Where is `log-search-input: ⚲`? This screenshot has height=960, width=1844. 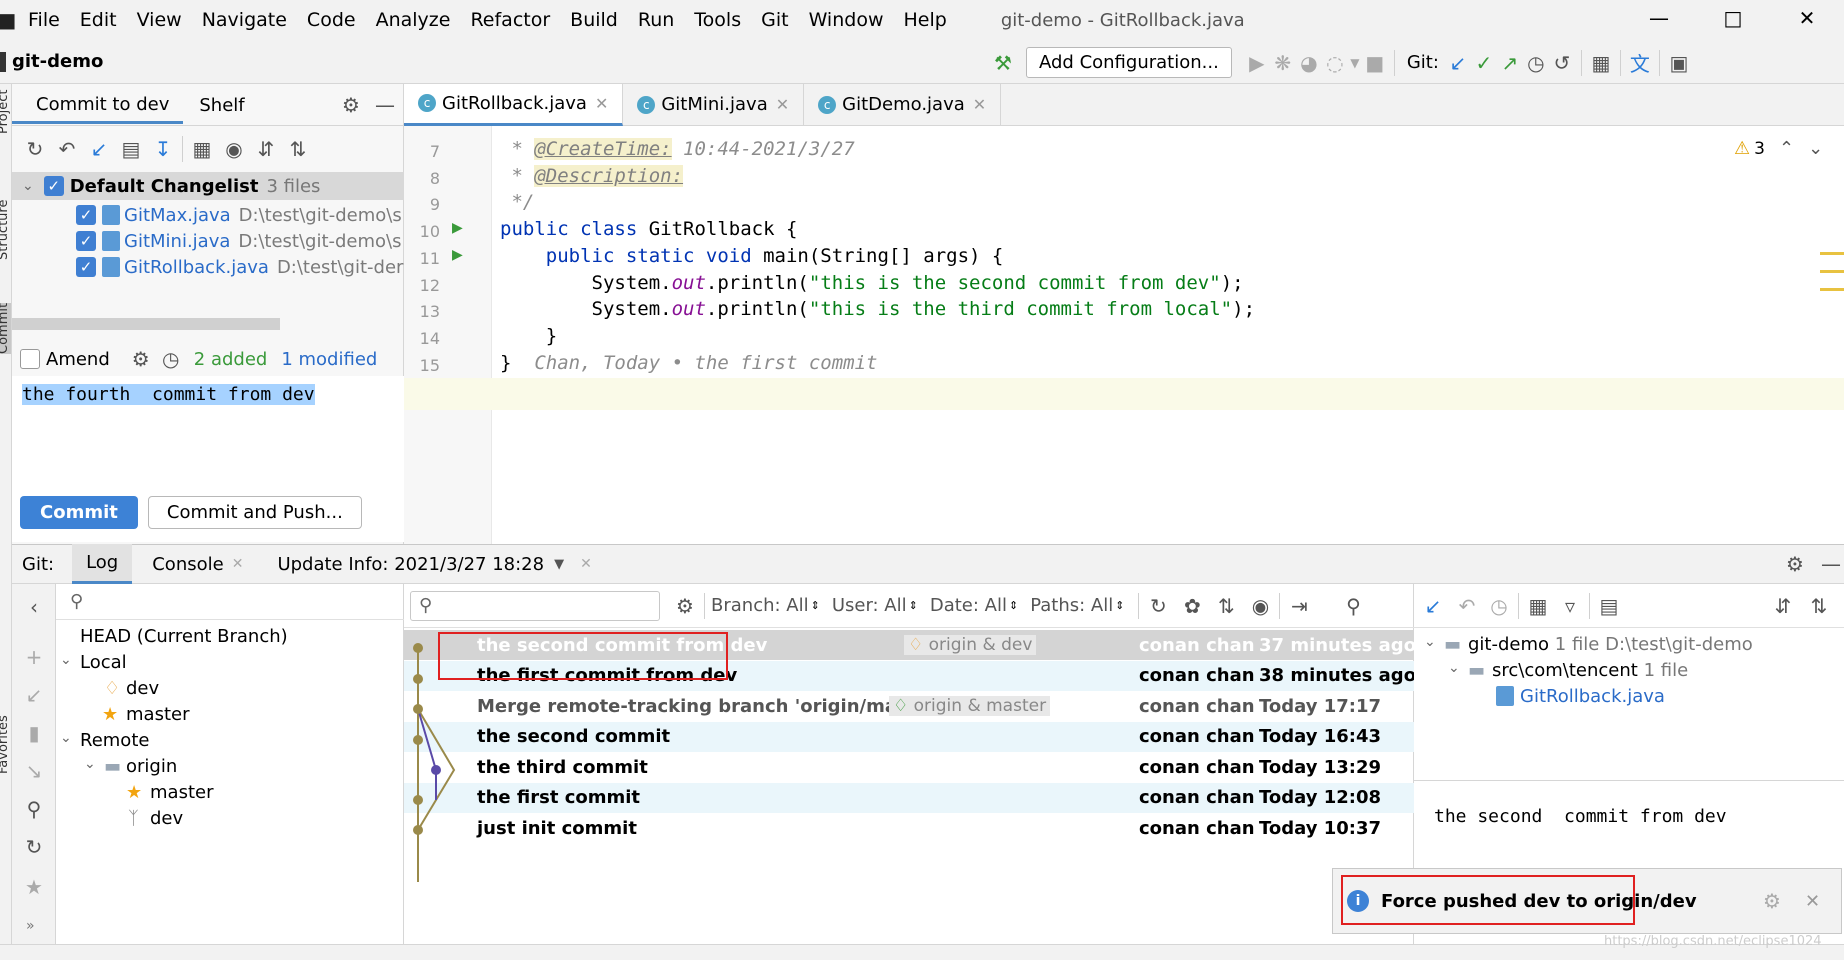
log-search-input: ⚲ is located at coordinates (535, 605).